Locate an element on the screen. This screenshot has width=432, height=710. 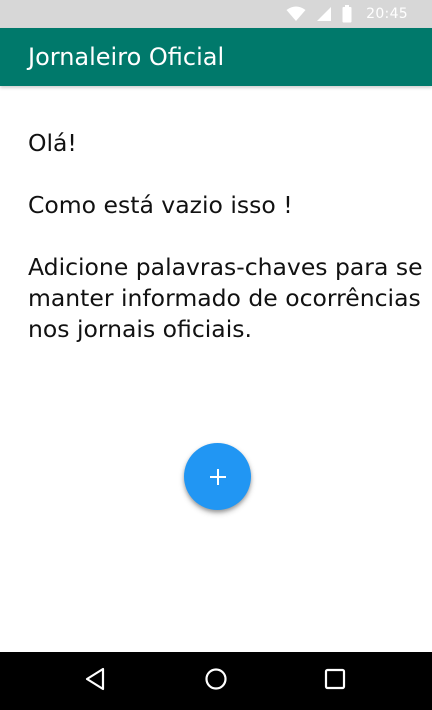
battery-icon is located at coordinates (347, 14).